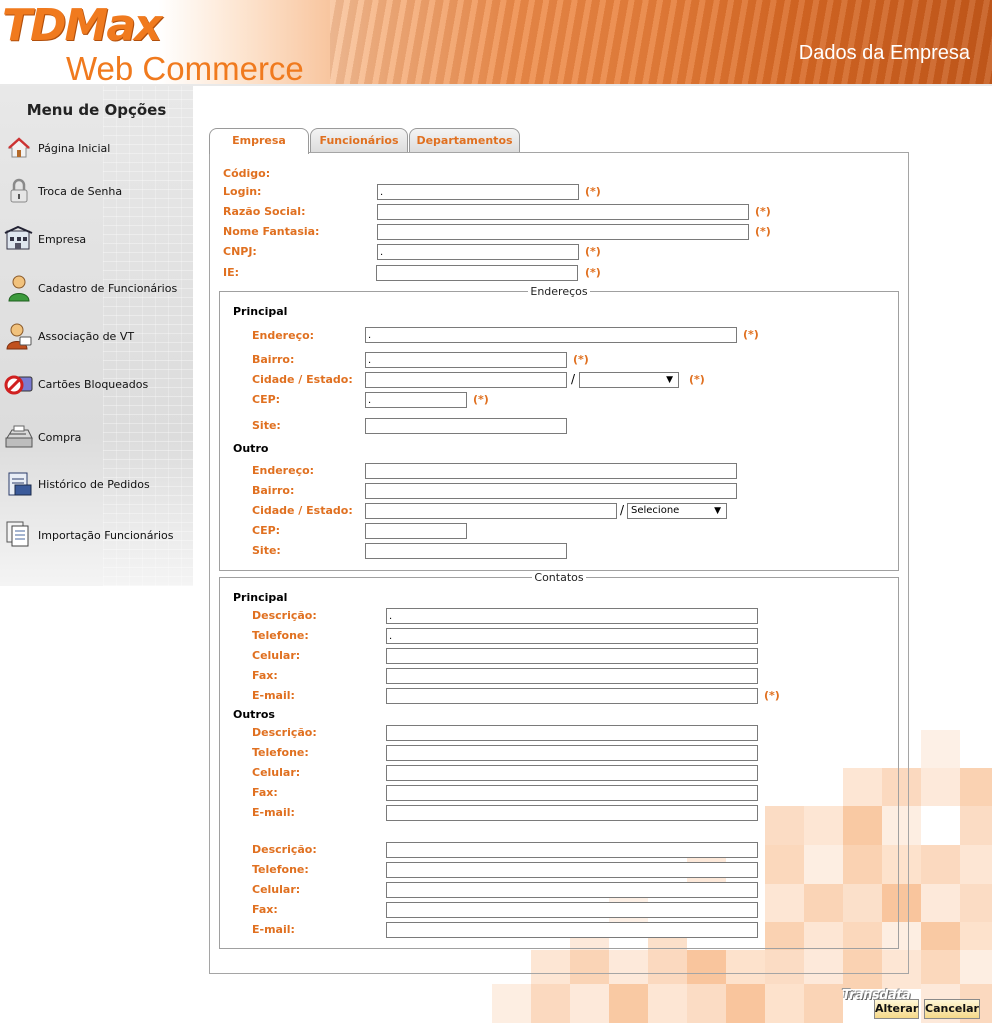 Image resolution: width=992 pixels, height=1029 pixels. What do you see at coordinates (572, 616) in the screenshot?
I see `contact-principal-descricao-field` at bounding box center [572, 616].